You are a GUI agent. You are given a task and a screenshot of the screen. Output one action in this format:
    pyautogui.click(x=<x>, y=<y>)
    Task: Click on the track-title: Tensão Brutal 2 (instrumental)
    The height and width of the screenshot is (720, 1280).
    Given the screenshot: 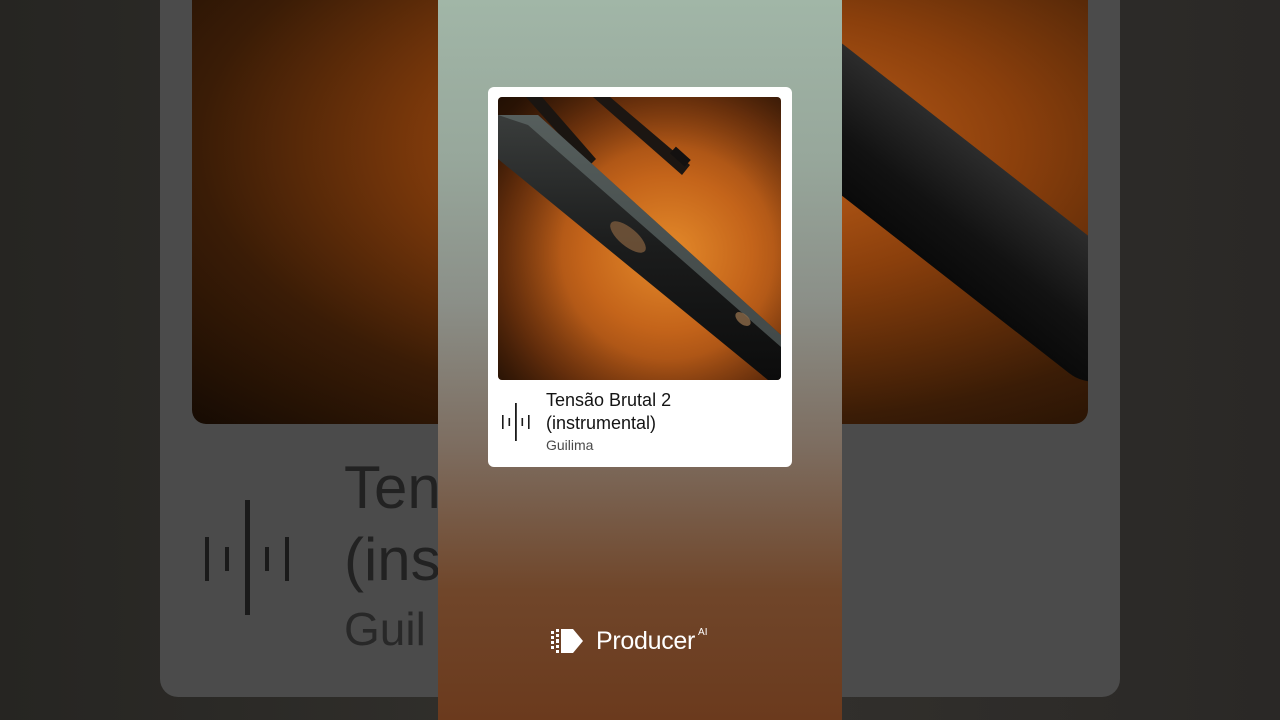 What is the action you would take?
    pyautogui.click(x=661, y=412)
    